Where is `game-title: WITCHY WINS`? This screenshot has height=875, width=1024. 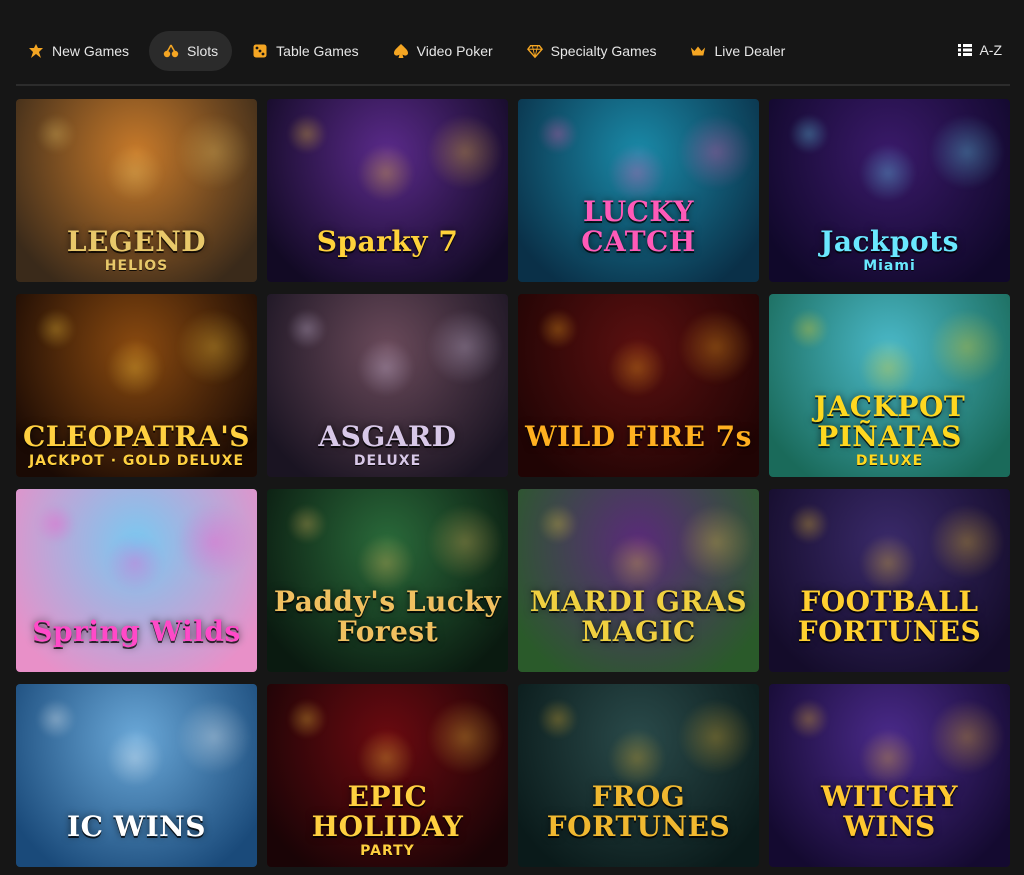 game-title: WITCHY WINS is located at coordinates (889, 811).